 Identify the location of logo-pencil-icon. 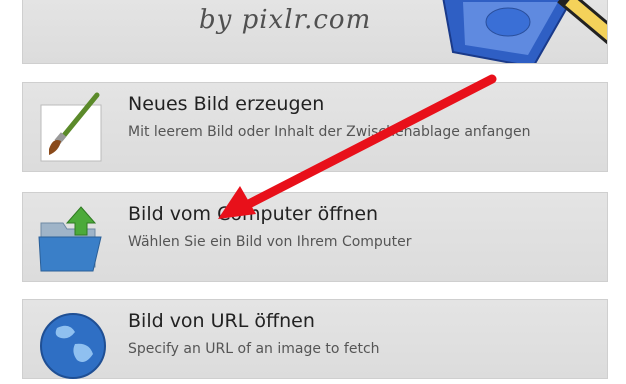
(524, 31).